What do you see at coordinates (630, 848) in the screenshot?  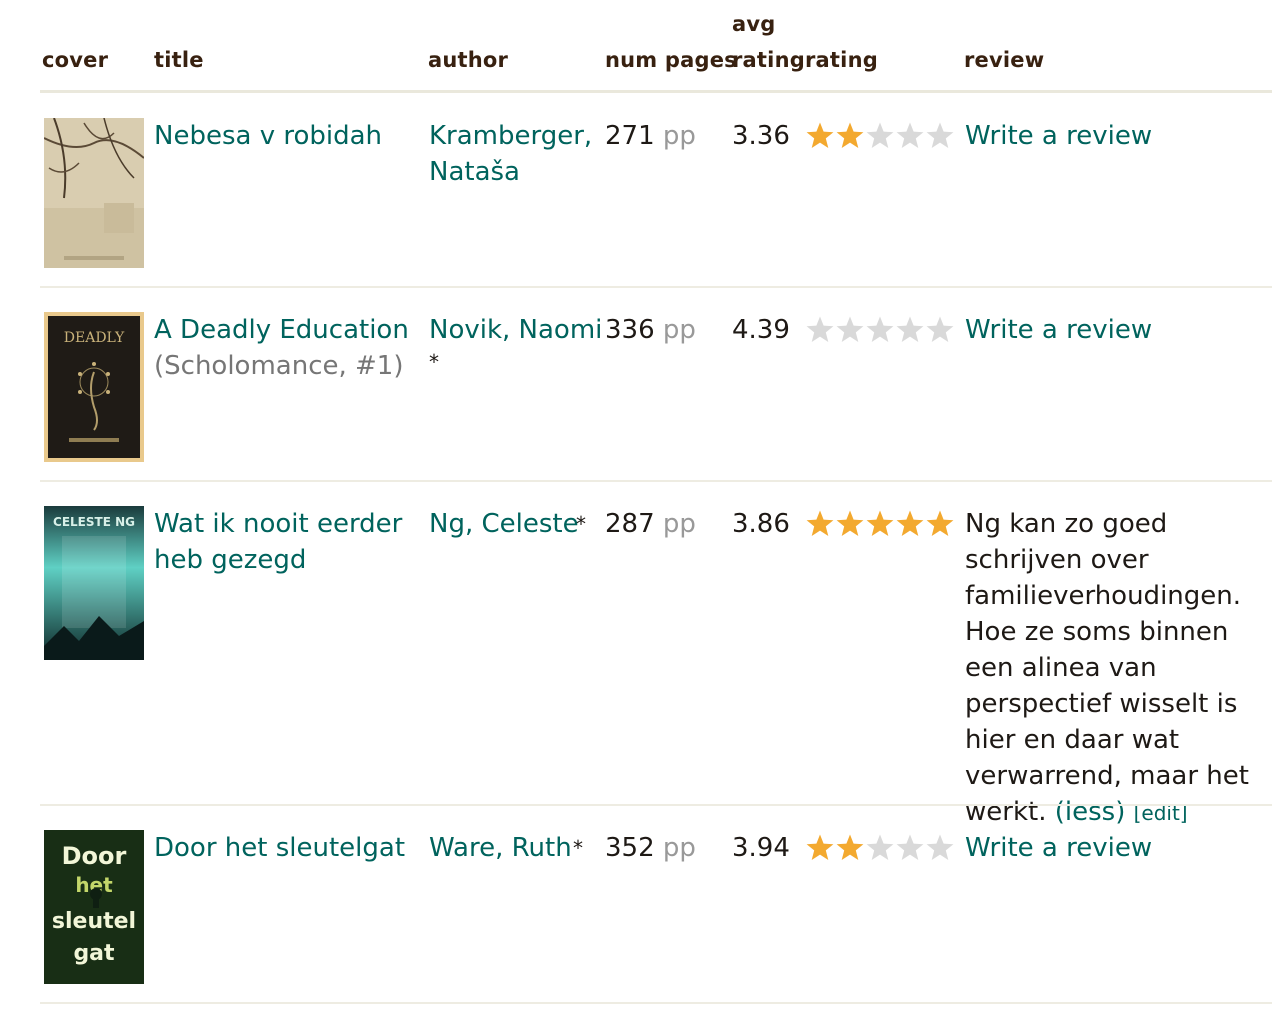 I see `pages-value: 352` at bounding box center [630, 848].